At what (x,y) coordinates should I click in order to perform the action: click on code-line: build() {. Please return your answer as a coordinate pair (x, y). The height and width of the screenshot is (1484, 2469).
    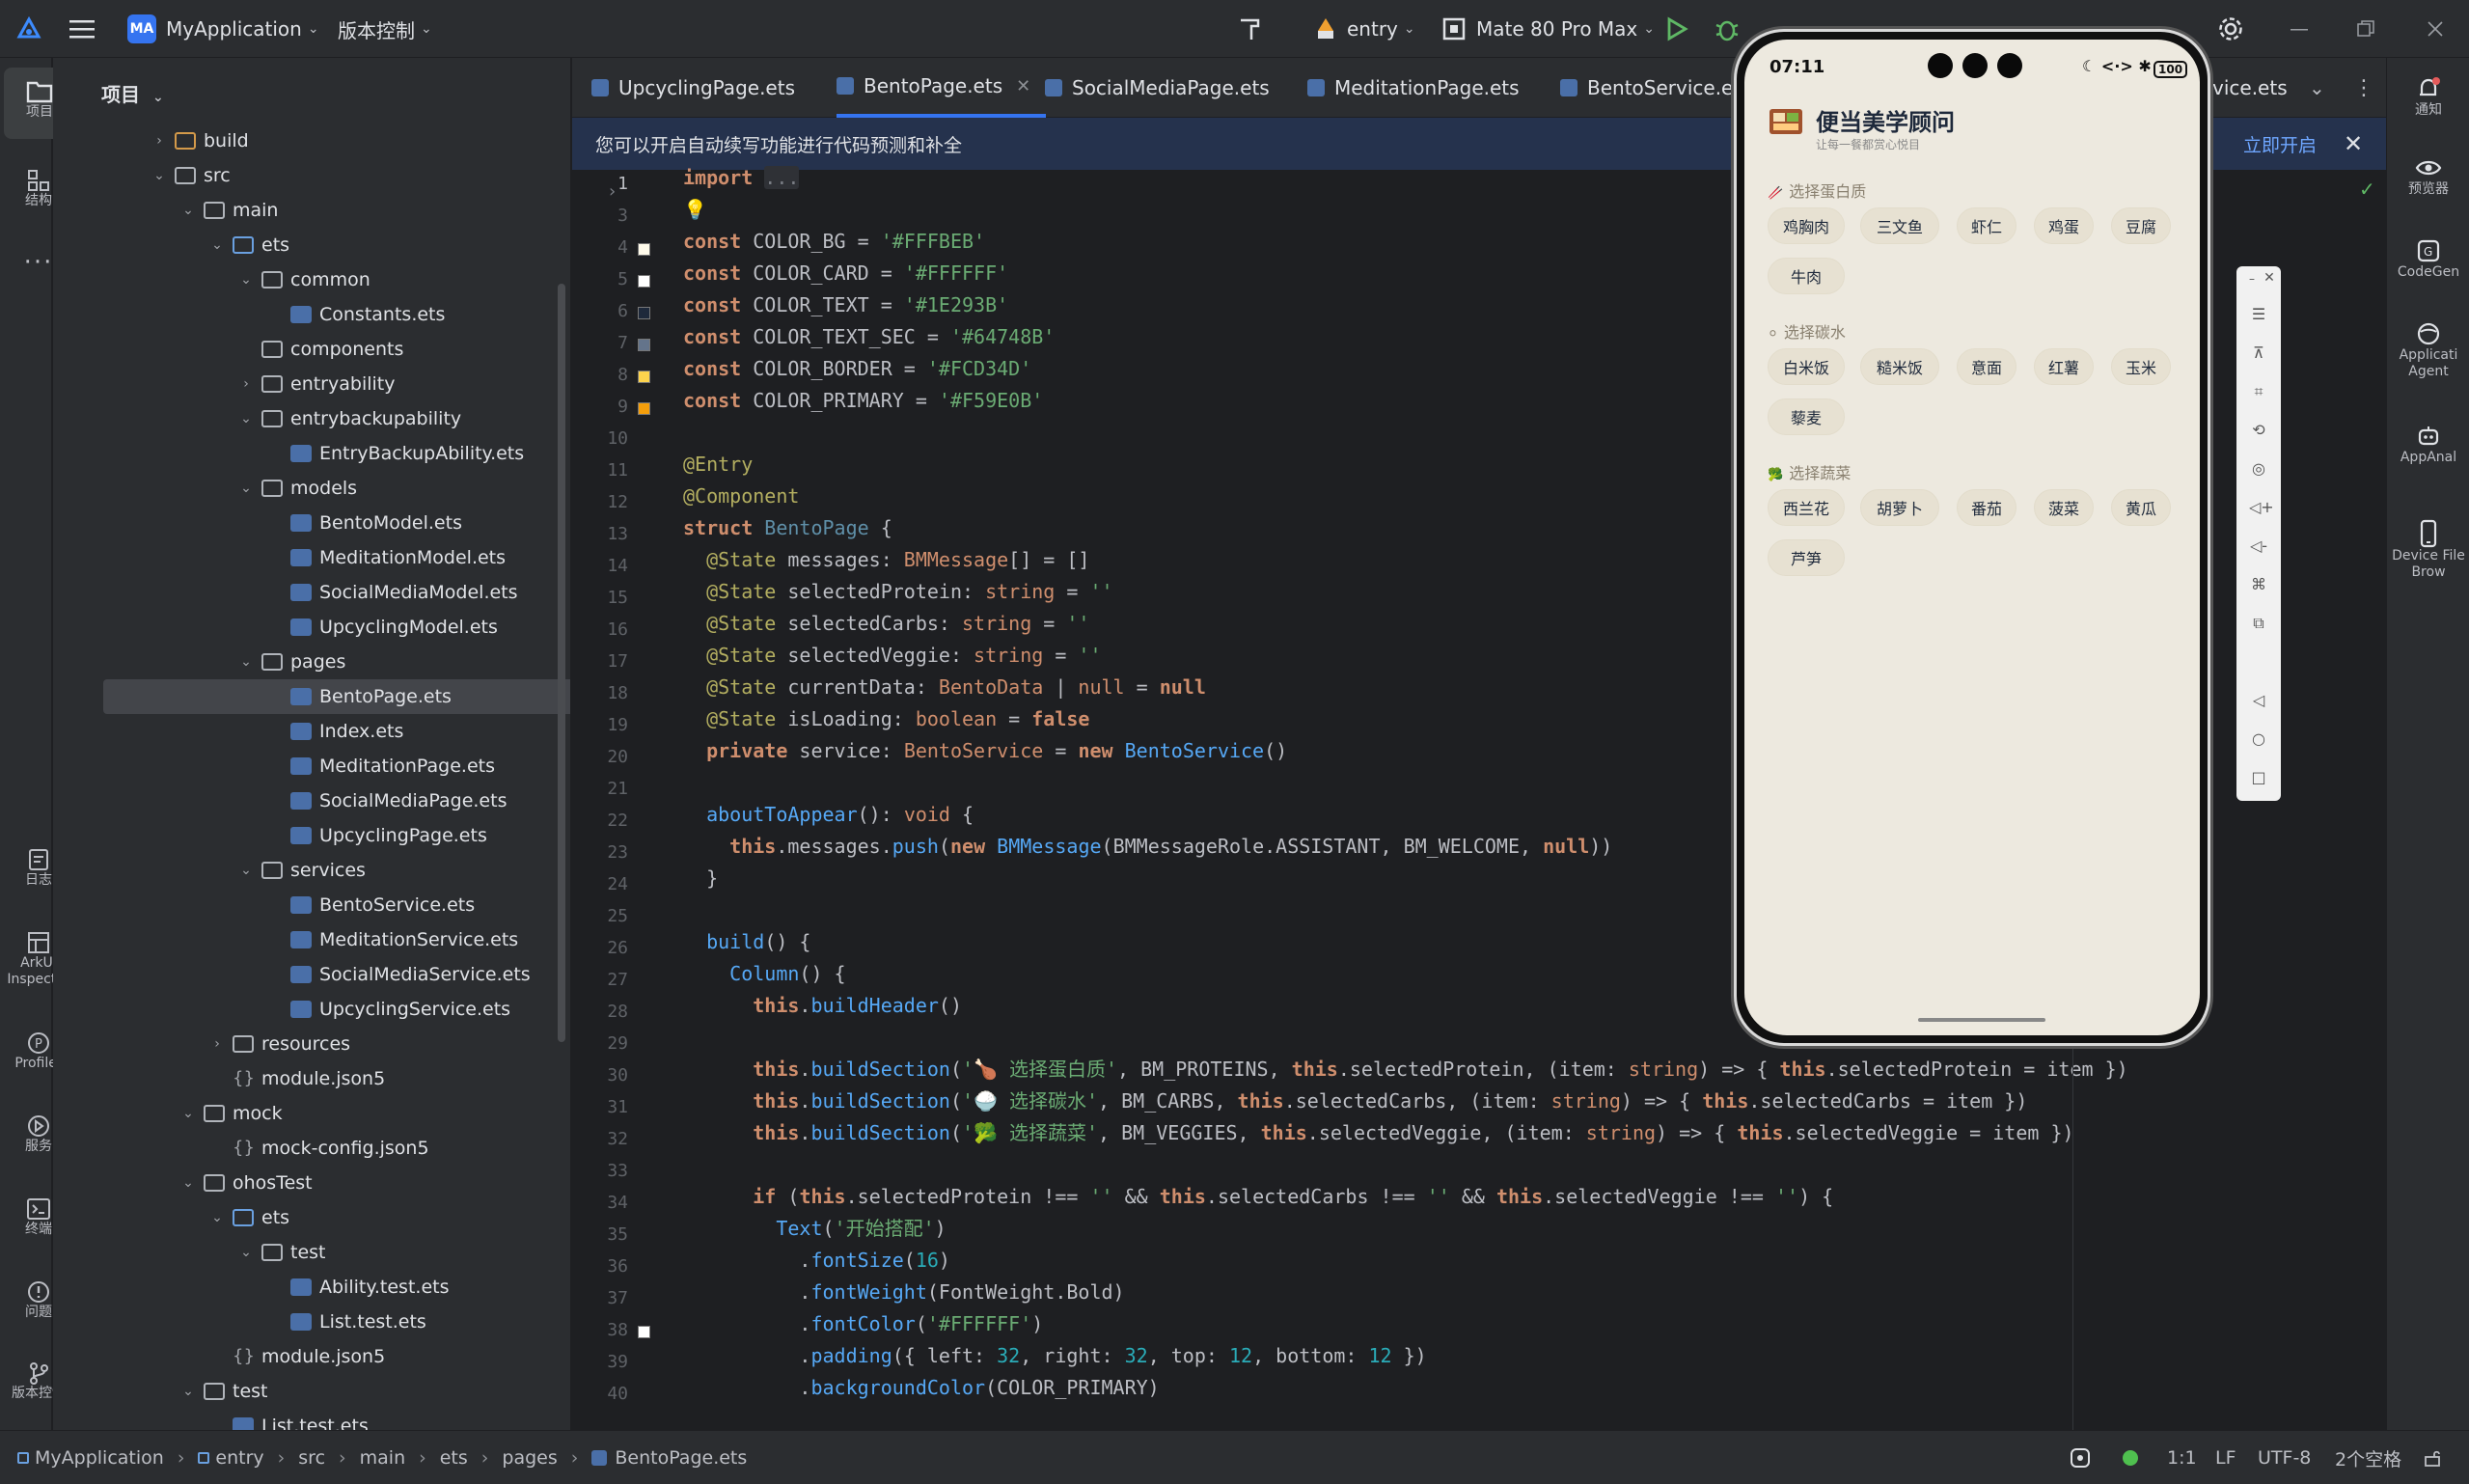
    Looking at the image, I should click on (746, 942).